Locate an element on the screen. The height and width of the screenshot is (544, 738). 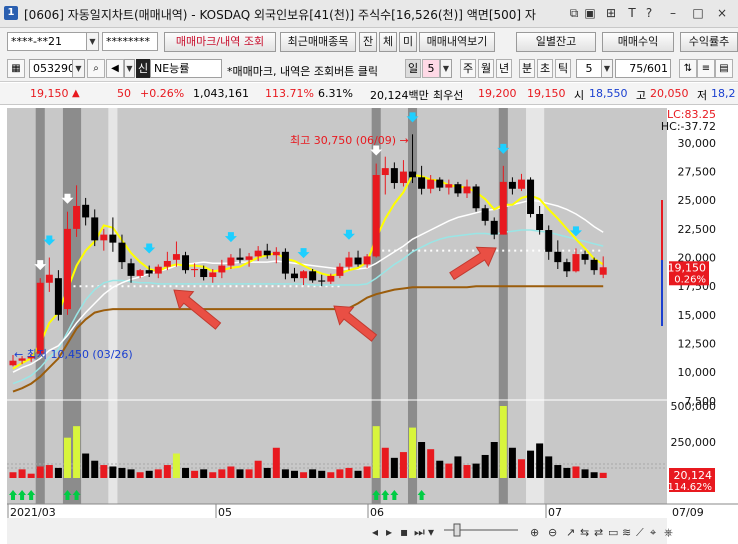
recent-items-button: 최근매매종목 is located at coordinates (318, 42).